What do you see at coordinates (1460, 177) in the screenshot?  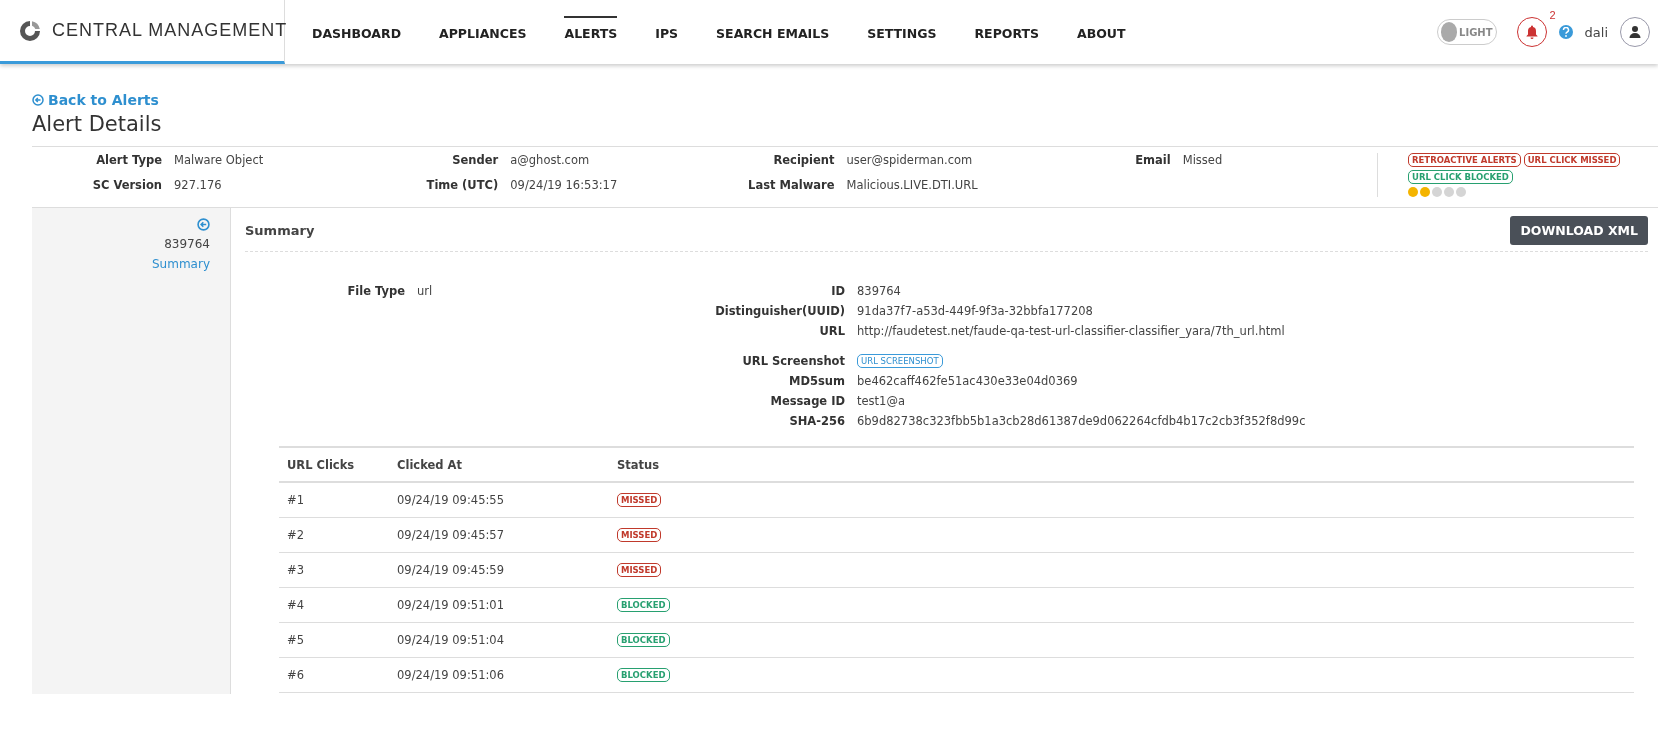 I see `alert-tag: URL CLICK BLOCKED` at bounding box center [1460, 177].